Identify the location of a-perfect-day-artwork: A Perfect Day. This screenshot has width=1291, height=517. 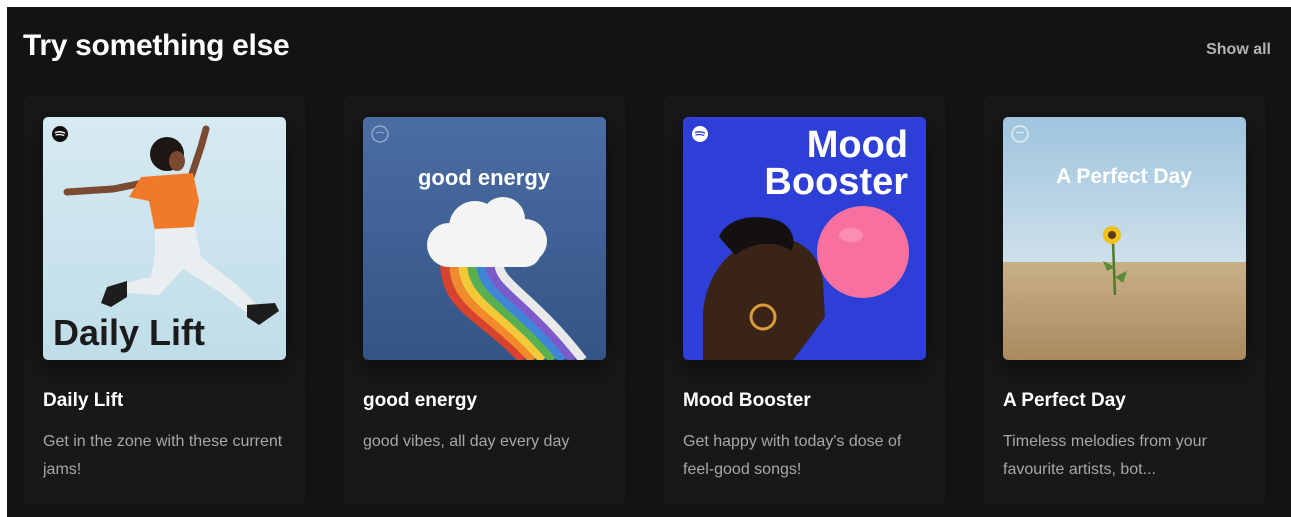
(1124, 238).